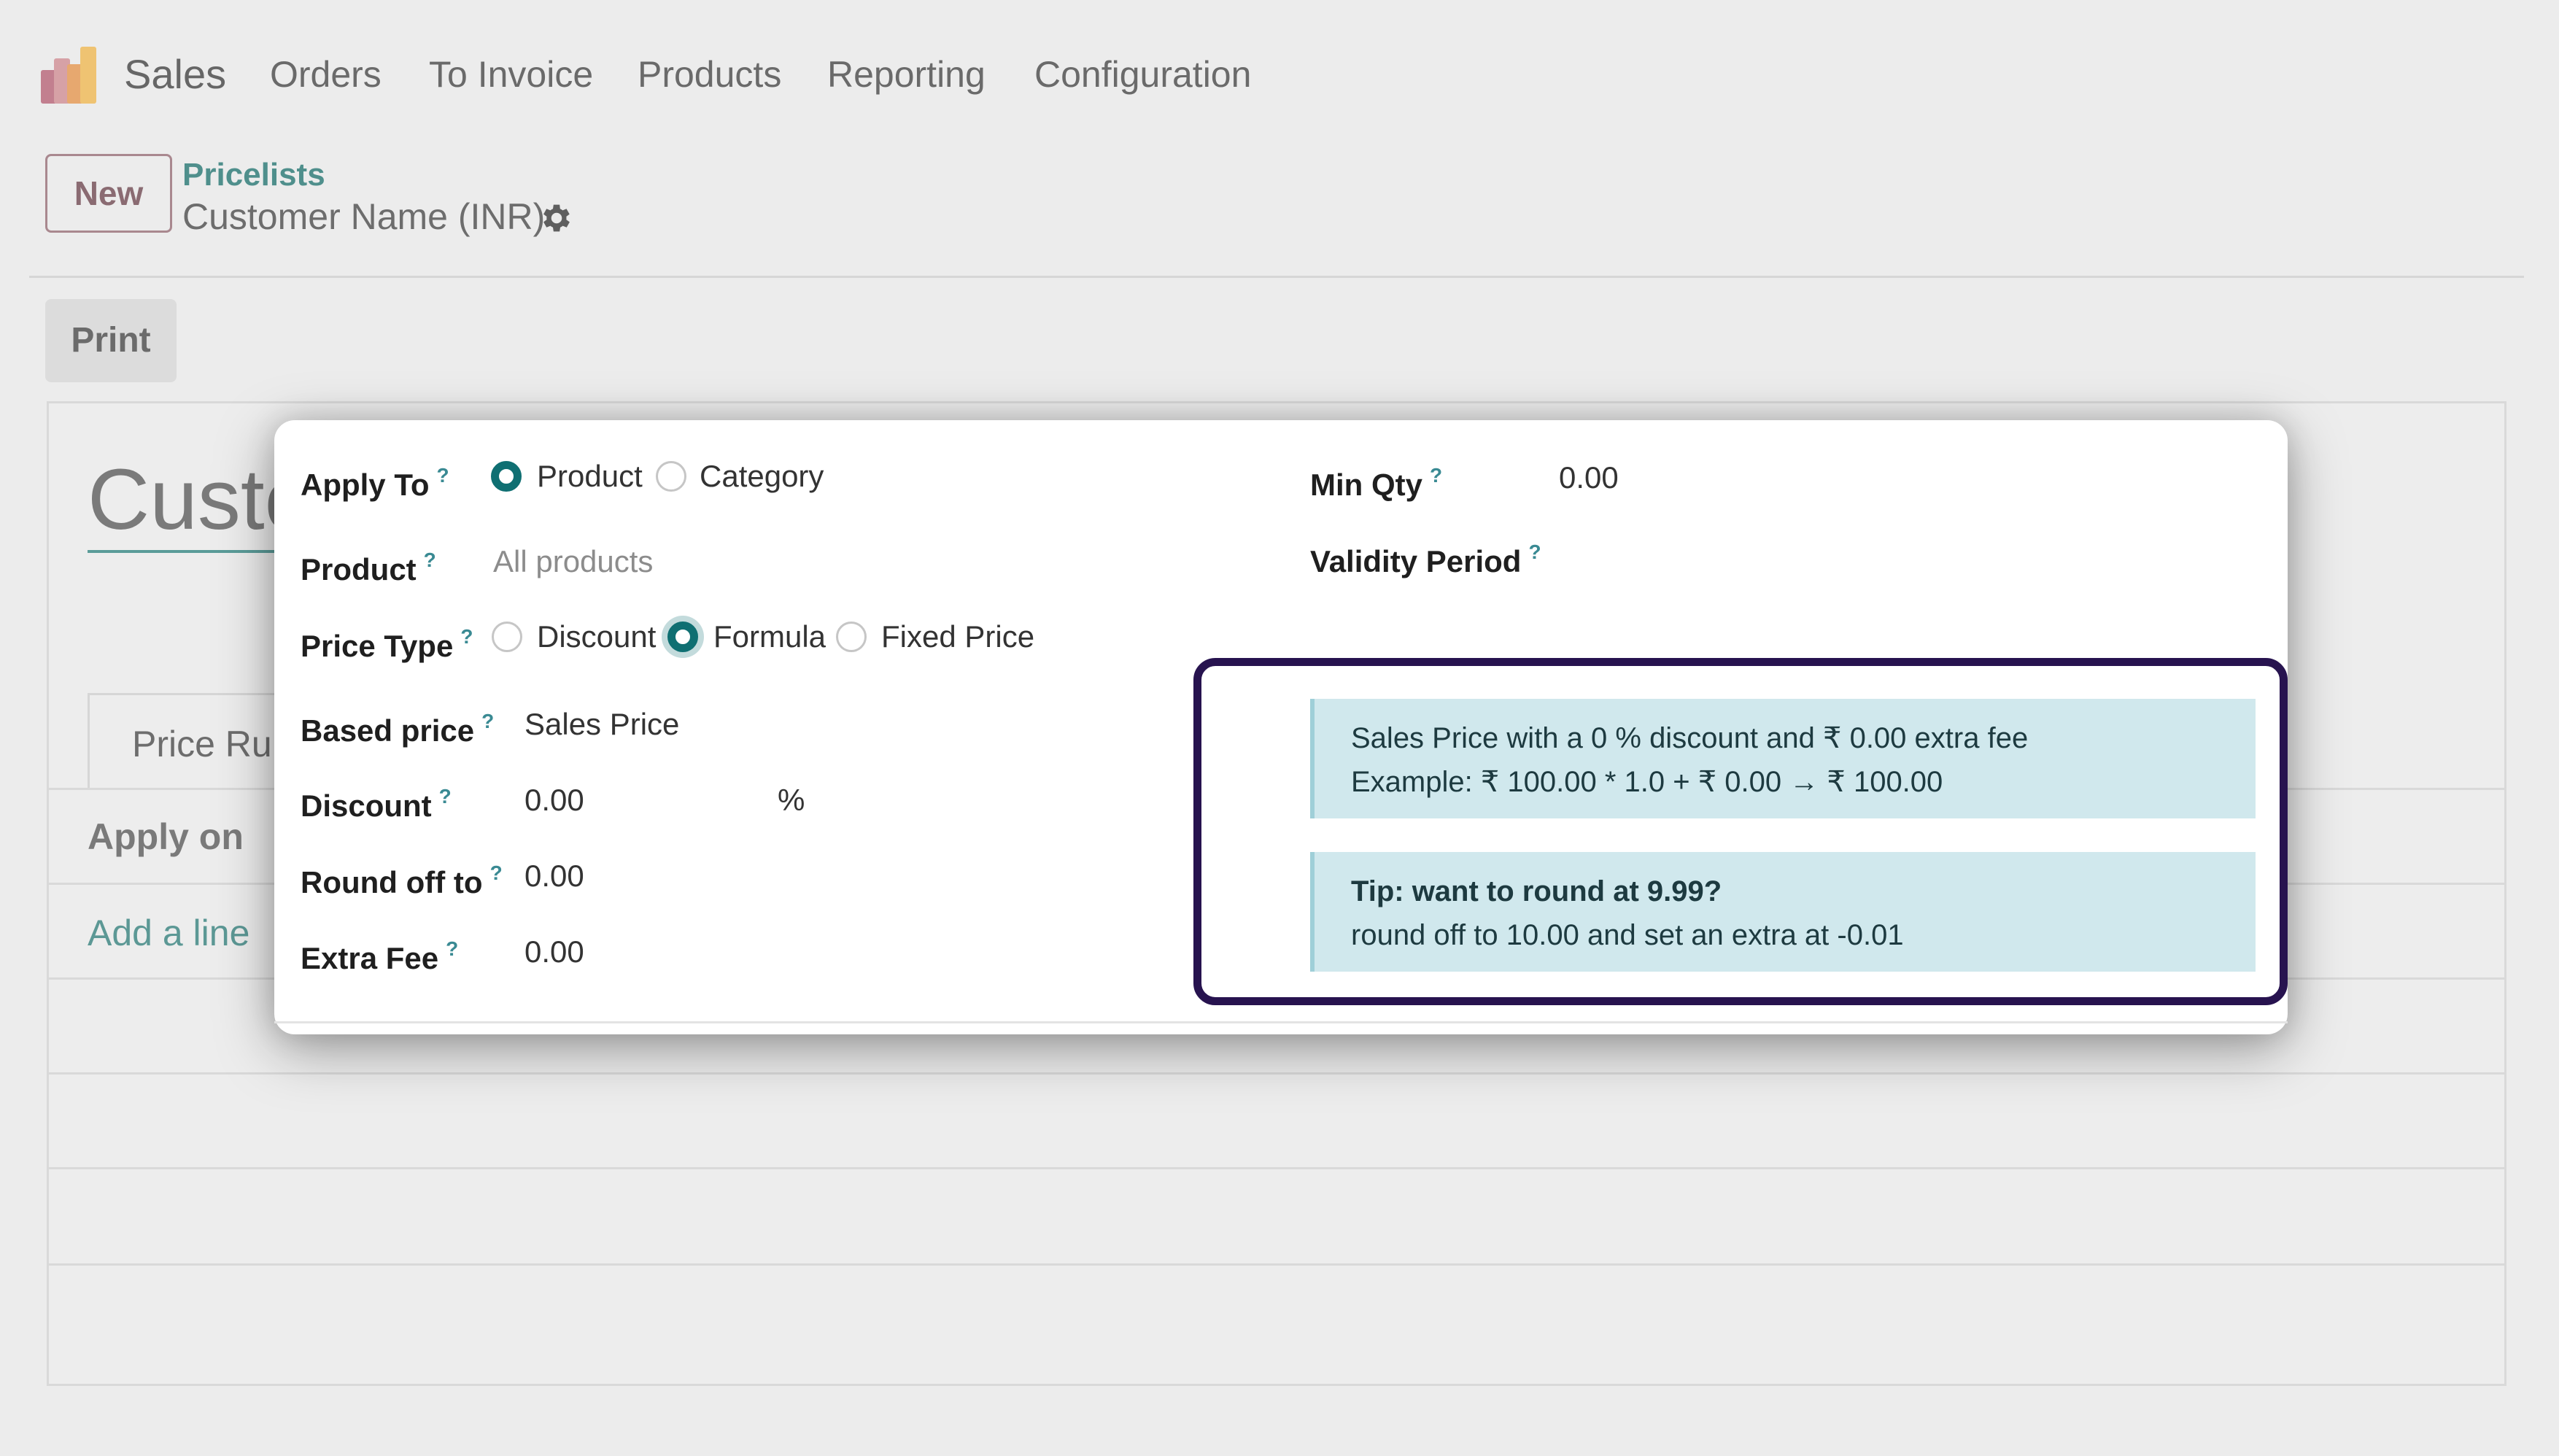  Describe the element at coordinates (792, 800) in the screenshot. I see `discount-percent-unit: %` at that location.